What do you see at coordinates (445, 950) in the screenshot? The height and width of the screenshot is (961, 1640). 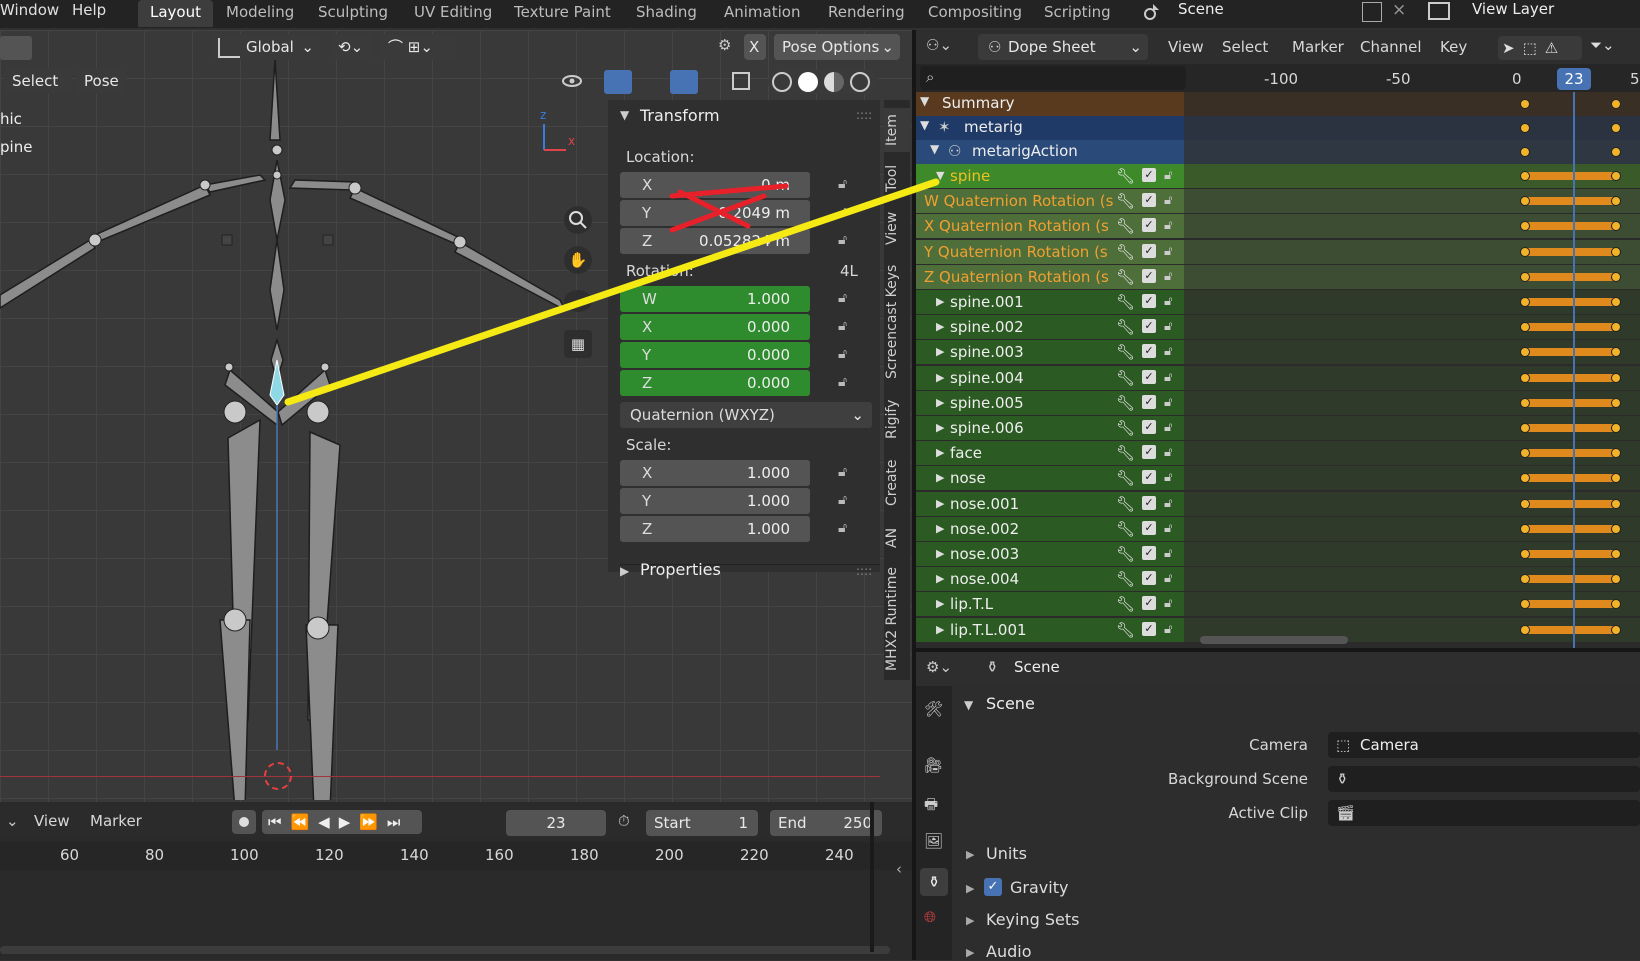 I see `timeline-scrollbar` at bounding box center [445, 950].